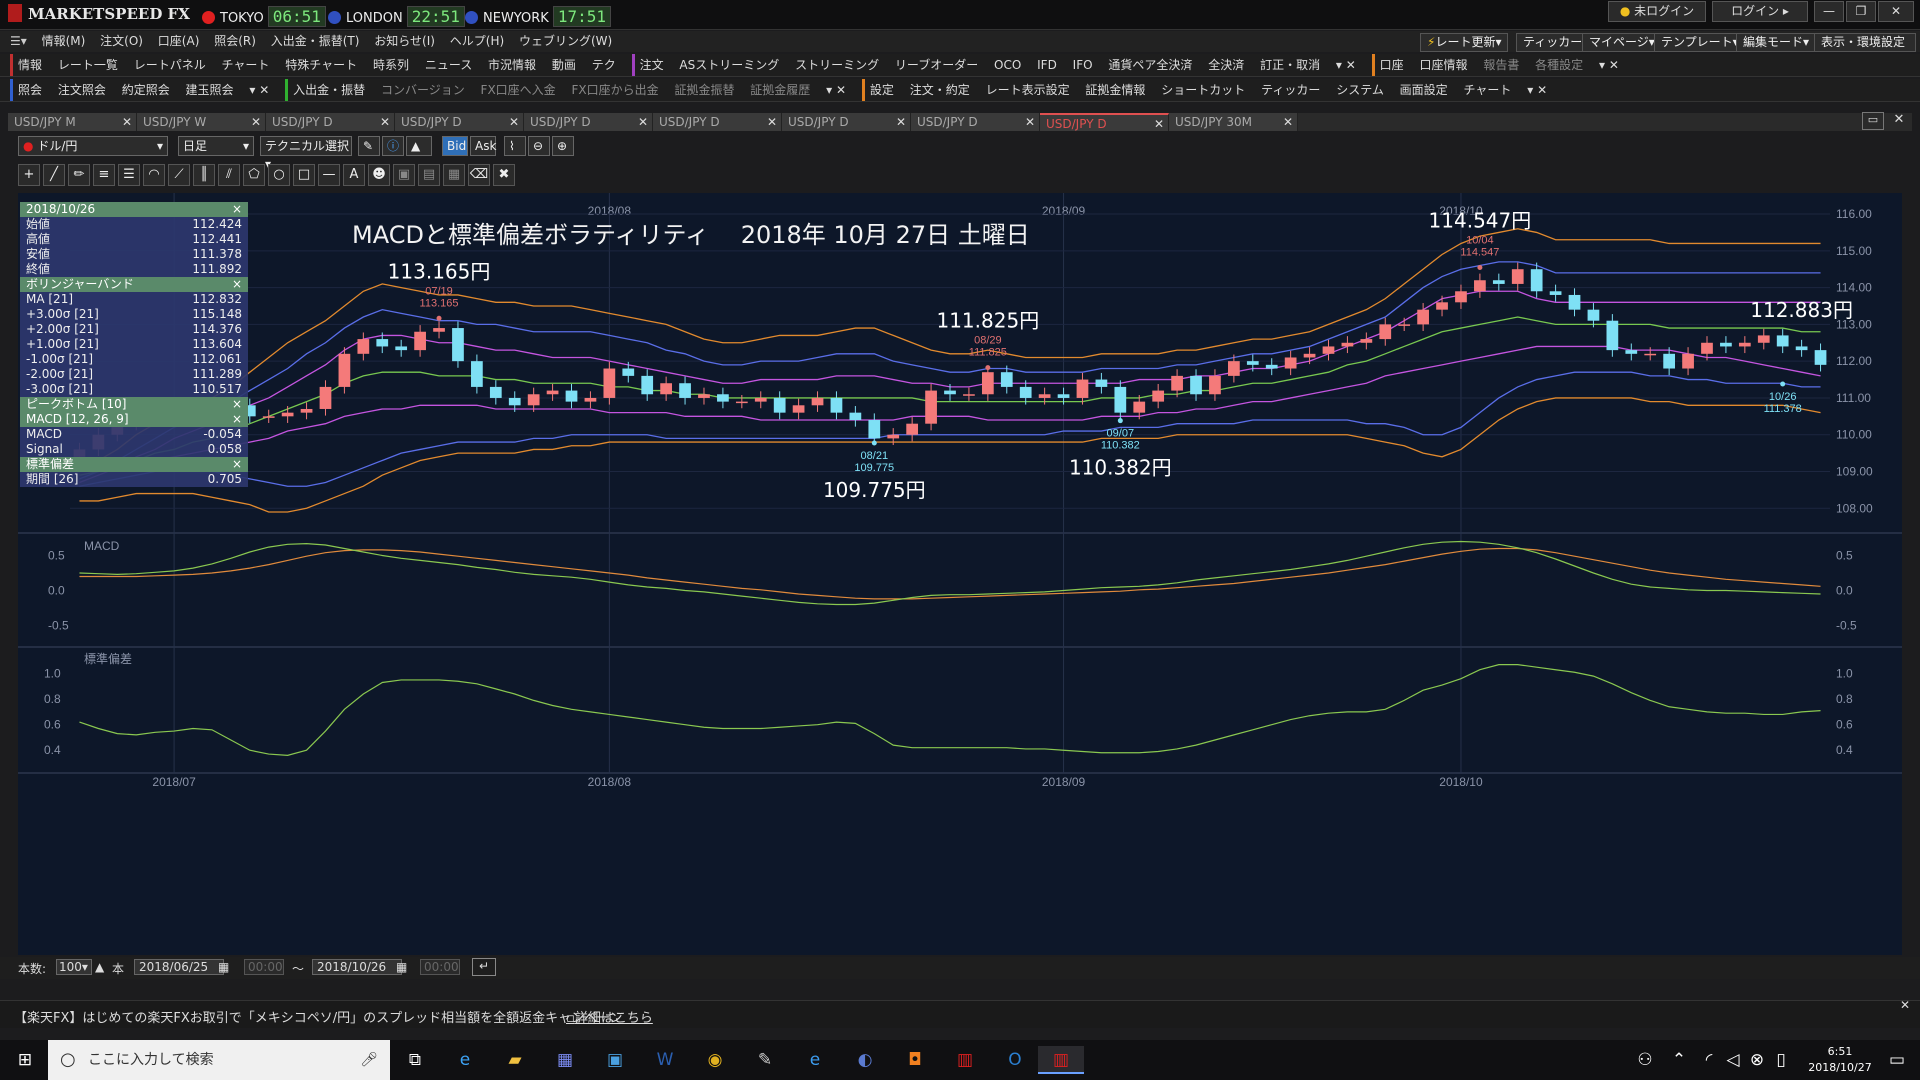 The height and width of the screenshot is (1080, 1920). Describe the element at coordinates (404, 41) in the screenshot. I see `menu-notice: お知らせ(I)` at that location.